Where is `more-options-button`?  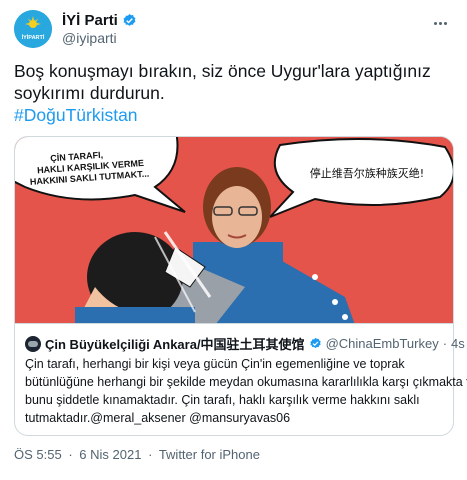
more-options-button is located at coordinates (440, 23).